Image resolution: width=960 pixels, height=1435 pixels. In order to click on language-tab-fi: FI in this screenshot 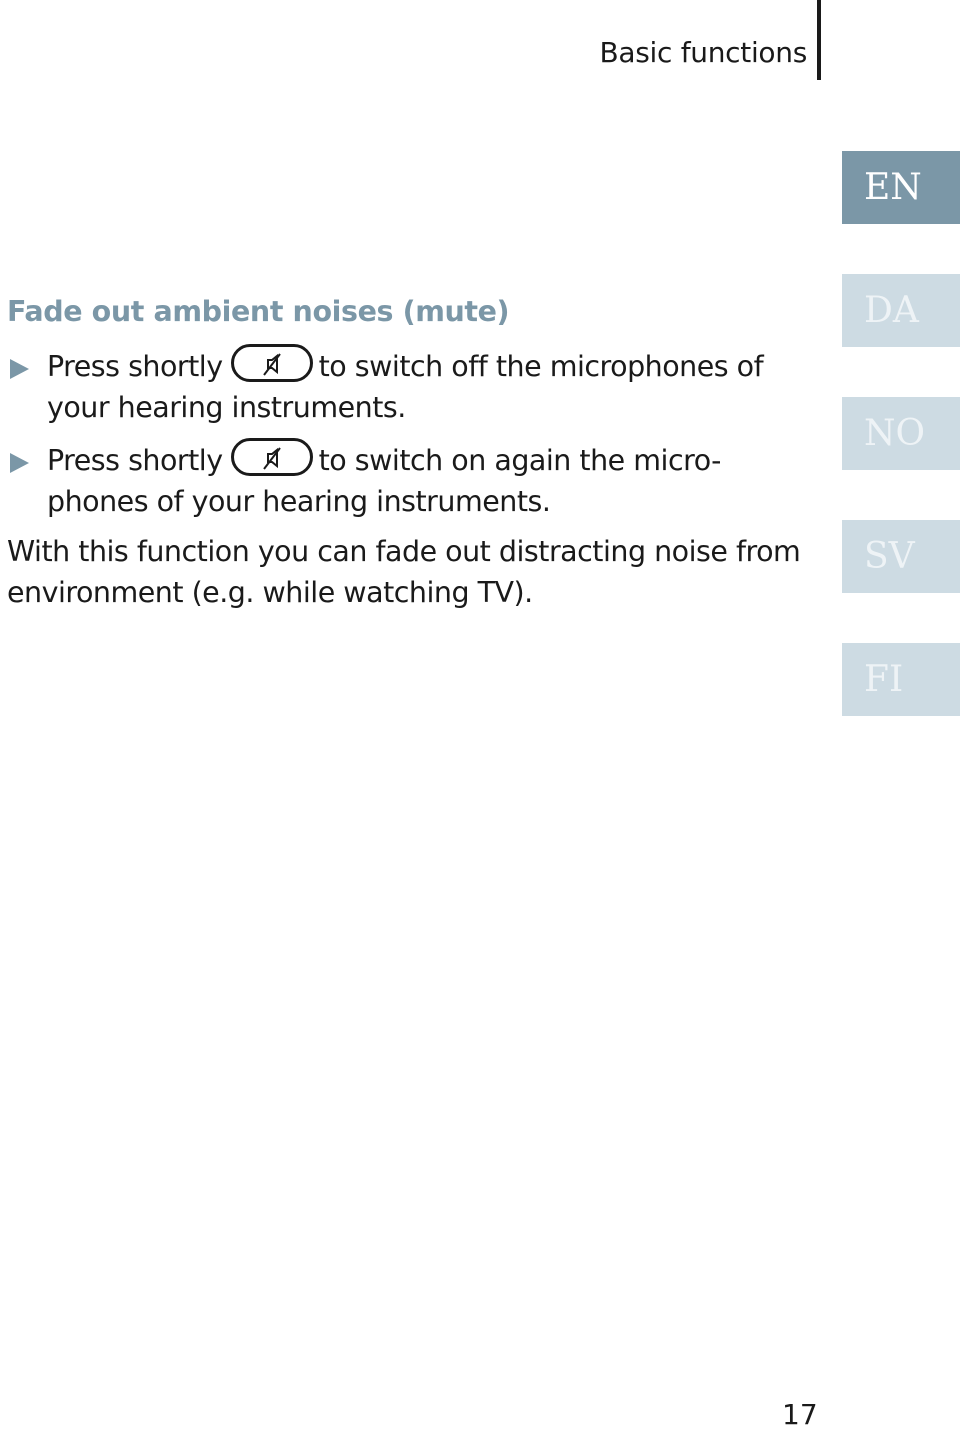, I will do `click(901, 679)`.